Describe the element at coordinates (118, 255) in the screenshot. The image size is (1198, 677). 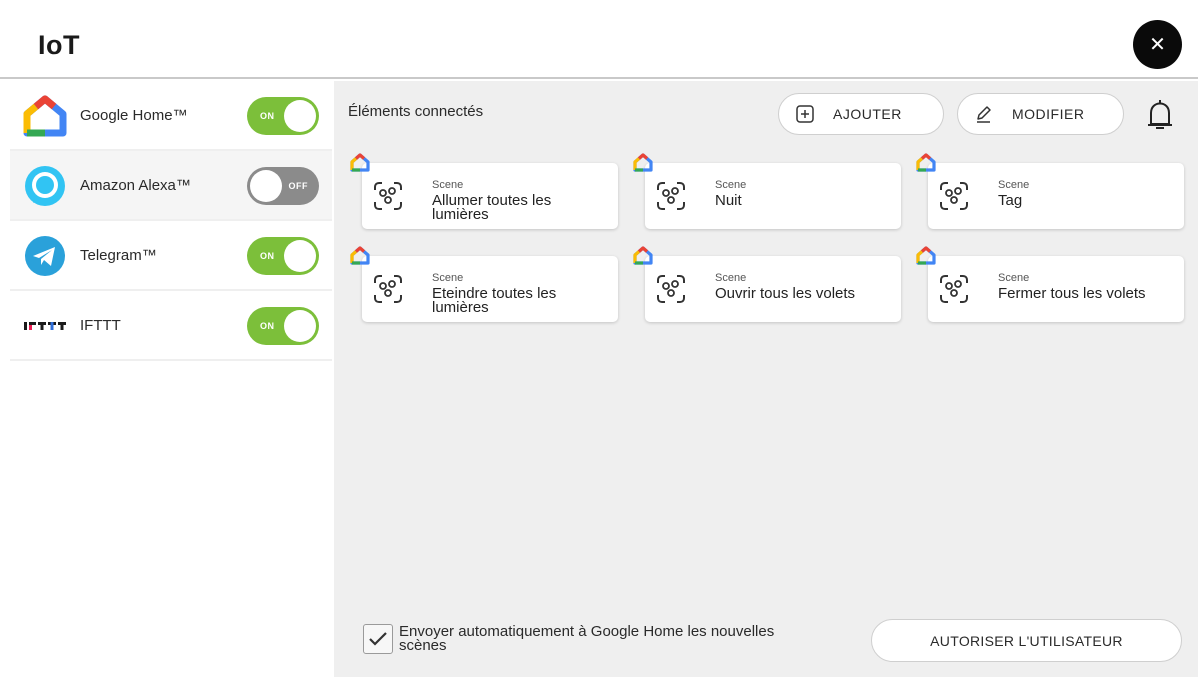
I see `sidebar-item-label: Telegram™` at that location.